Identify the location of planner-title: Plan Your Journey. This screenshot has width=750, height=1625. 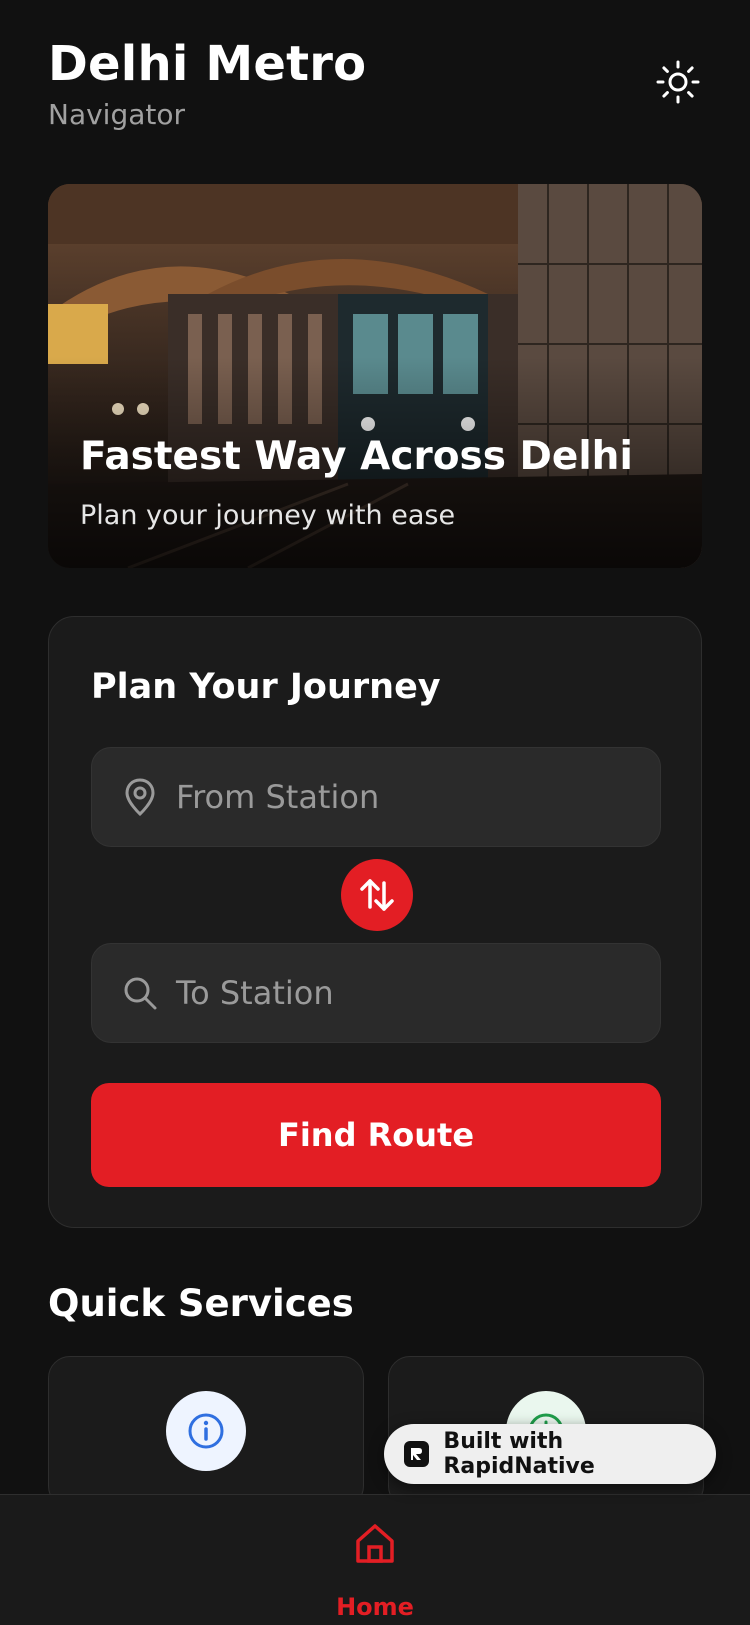
(266, 687).